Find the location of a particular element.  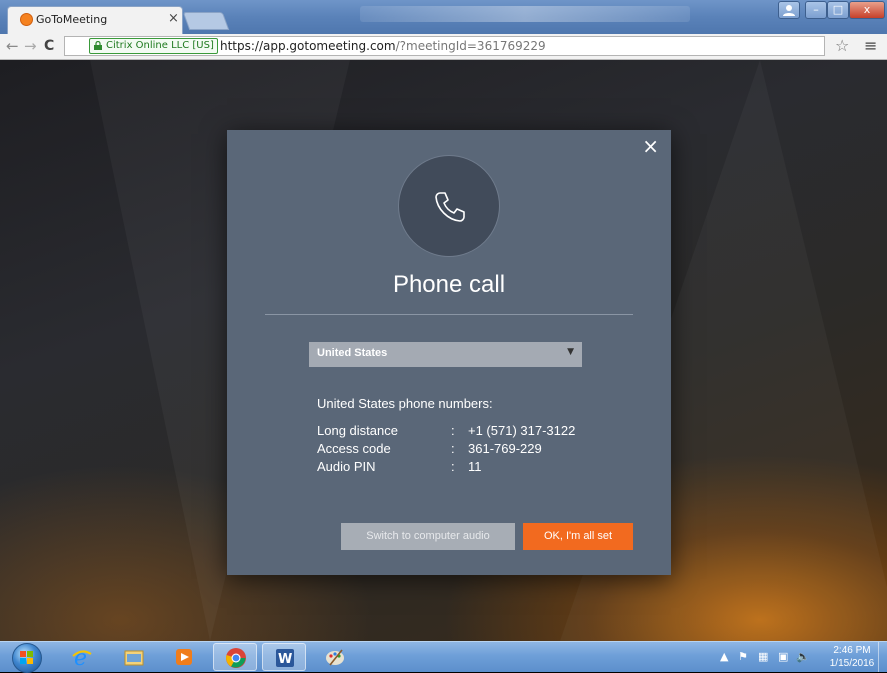

browser-title-bar: GoToMeeting × – □ x is located at coordinates (443, 17).